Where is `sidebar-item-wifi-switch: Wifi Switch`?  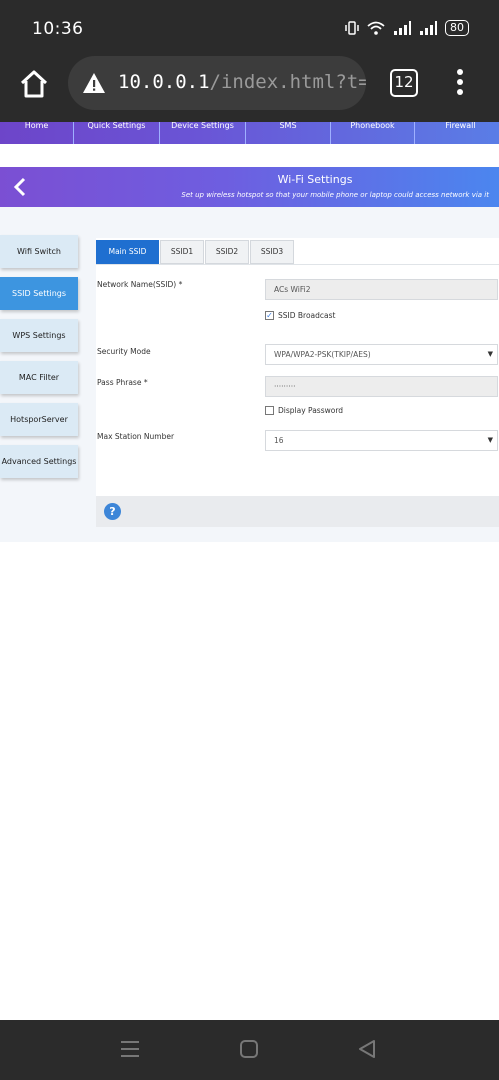 sidebar-item-wifi-switch: Wifi Switch is located at coordinates (39, 251).